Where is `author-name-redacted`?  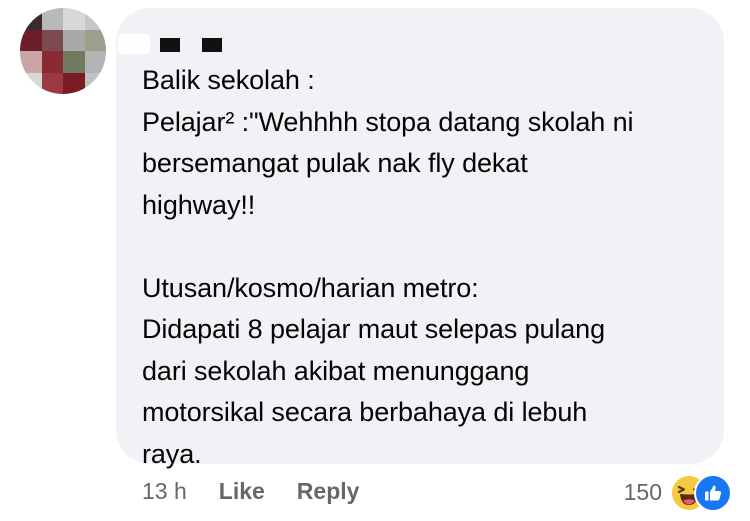 author-name-redacted is located at coordinates (191, 45).